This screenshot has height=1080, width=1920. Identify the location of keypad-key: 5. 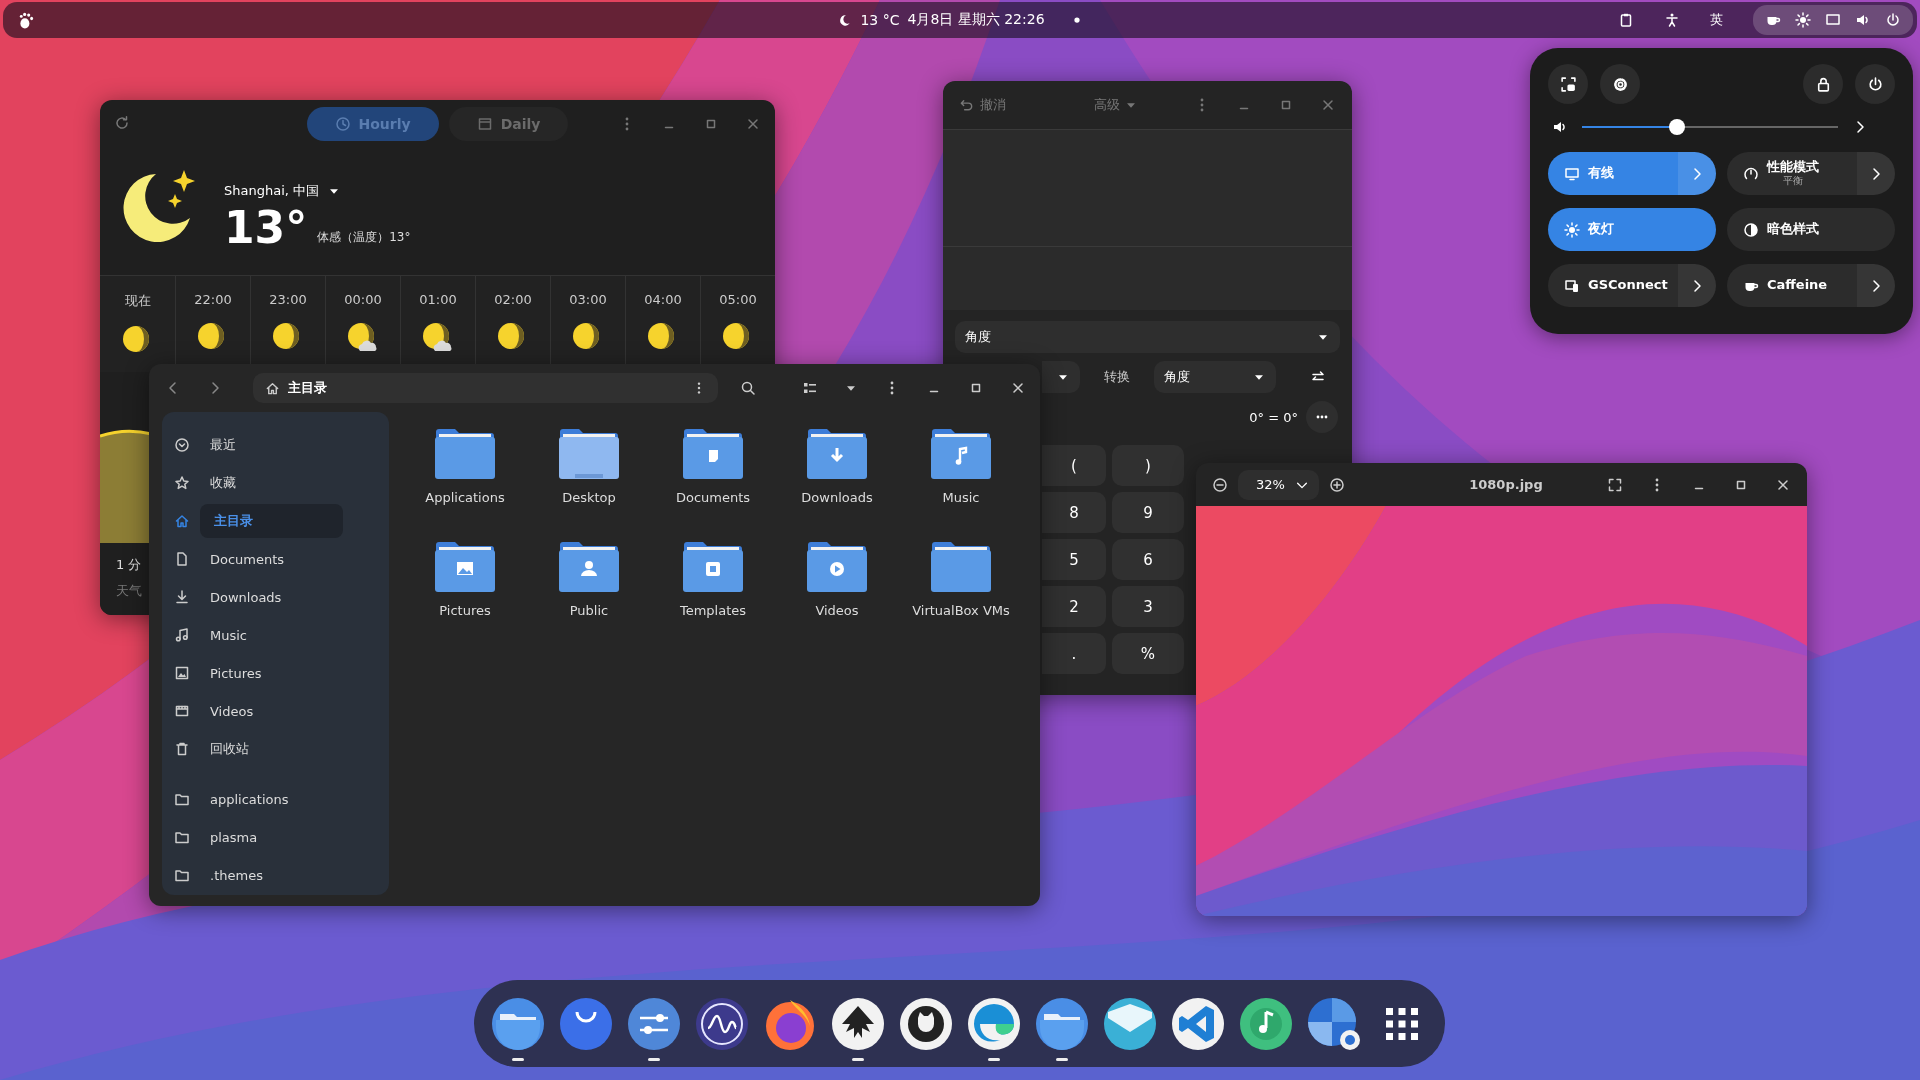
(1074, 559).